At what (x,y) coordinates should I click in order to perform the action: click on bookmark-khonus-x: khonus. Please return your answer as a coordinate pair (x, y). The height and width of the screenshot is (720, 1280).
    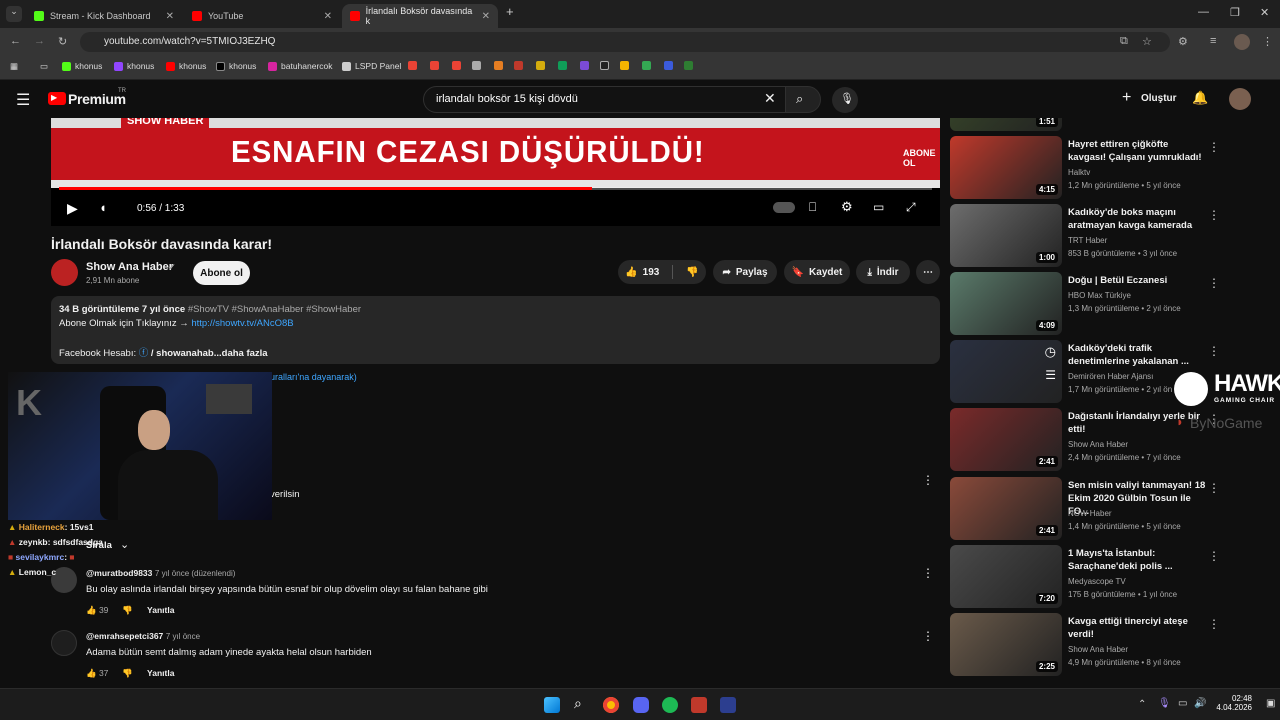
    Looking at the image, I should click on (236, 66).